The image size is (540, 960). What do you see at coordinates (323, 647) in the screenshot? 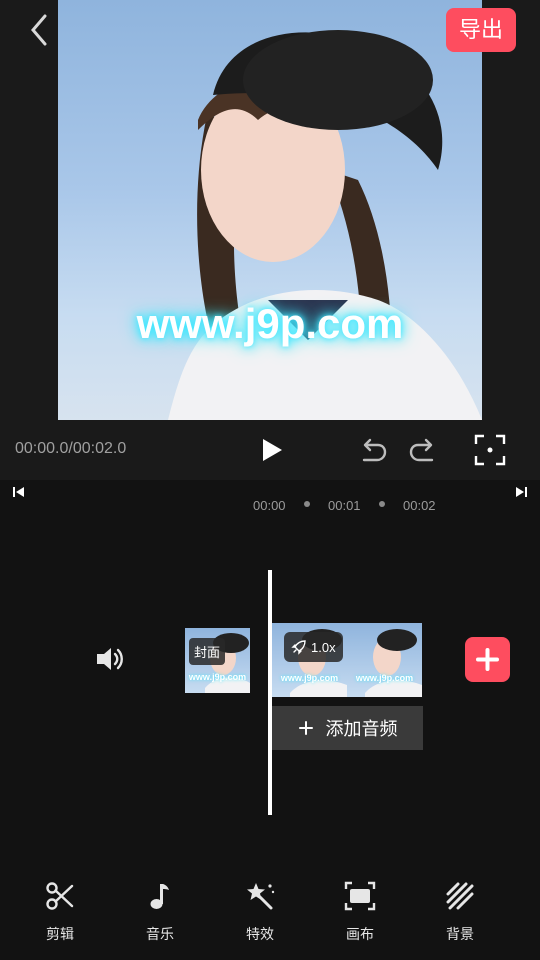
I see `speed-label: 1.0x` at bounding box center [323, 647].